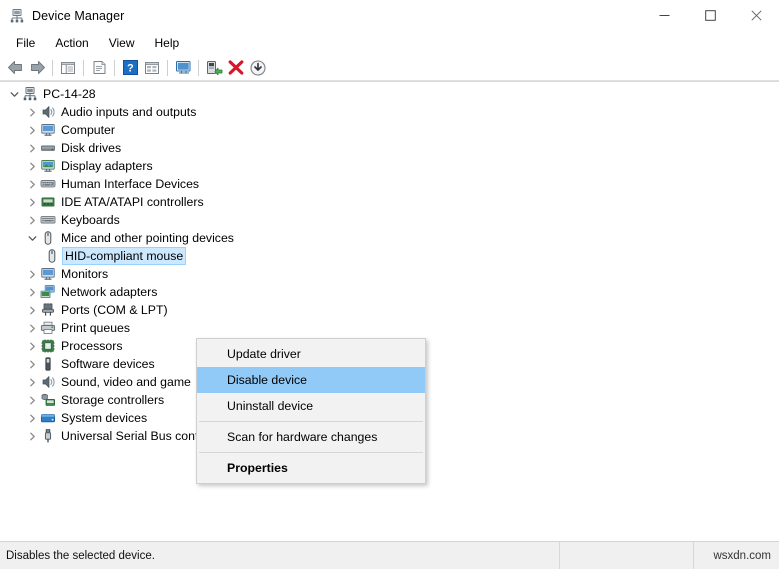 This screenshot has height=569, width=779. Describe the element at coordinates (311, 437) in the screenshot. I see `context-menu-item-scan-for-hardware-changes: Scan for hardware changes` at that location.